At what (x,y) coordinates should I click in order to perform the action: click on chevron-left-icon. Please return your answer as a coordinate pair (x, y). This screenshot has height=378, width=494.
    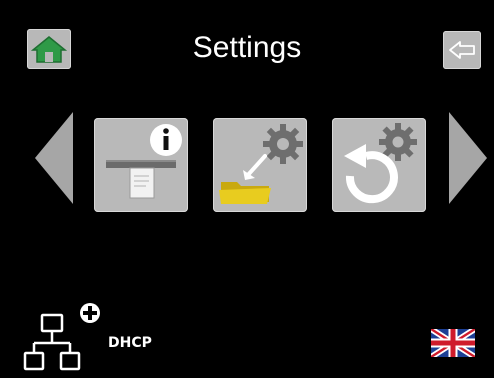
    Looking at the image, I should click on (54, 158).